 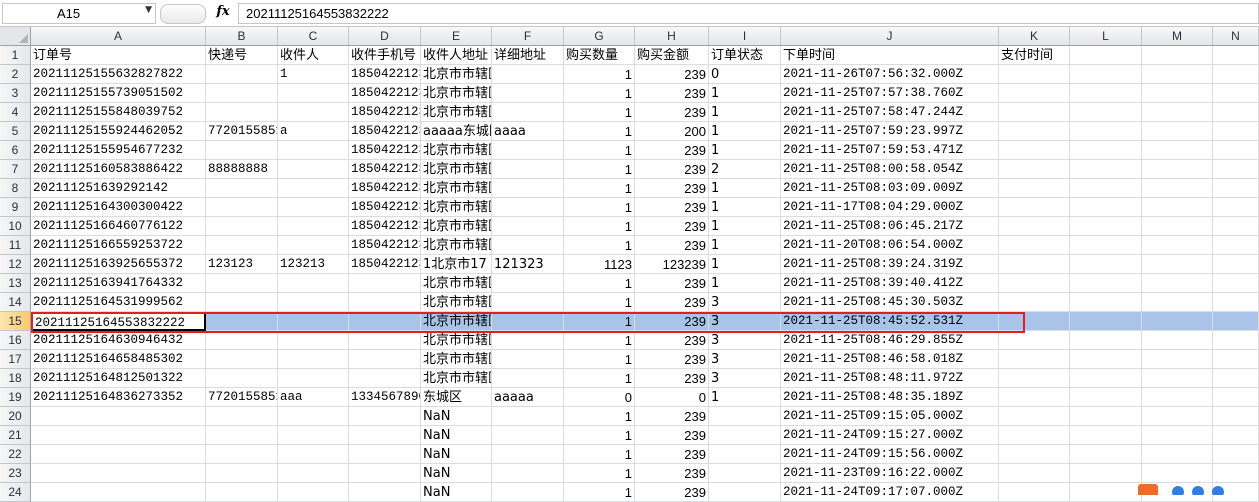 What do you see at coordinates (313, 321) in the screenshot?
I see `cell-c15` at bounding box center [313, 321].